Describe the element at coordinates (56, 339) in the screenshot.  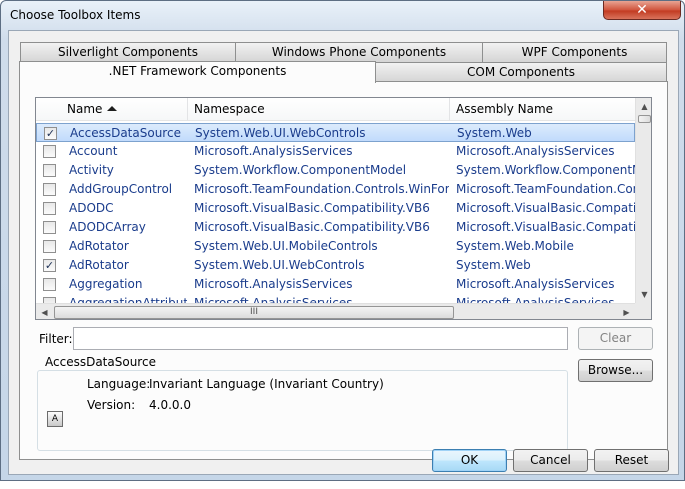
I see `filter-label: Filter:` at that location.